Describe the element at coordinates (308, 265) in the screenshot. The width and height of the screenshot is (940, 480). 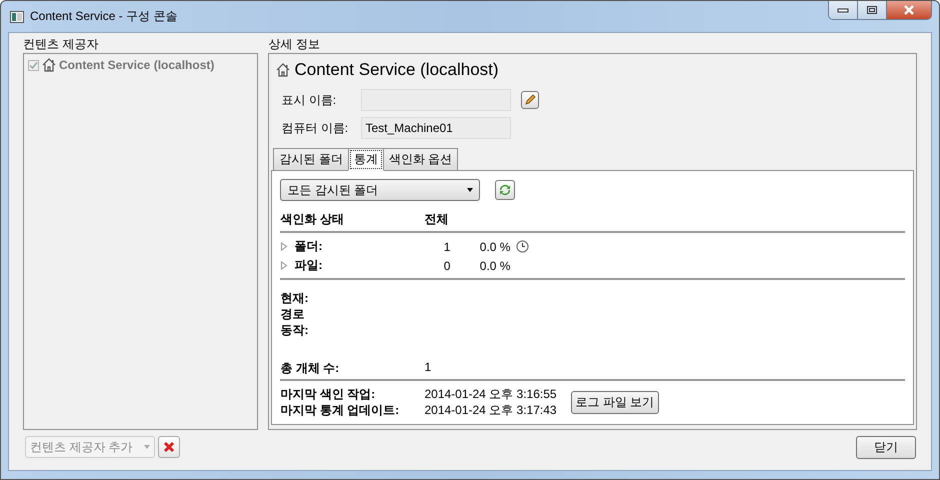
I see `row-label: 파일:` at that location.